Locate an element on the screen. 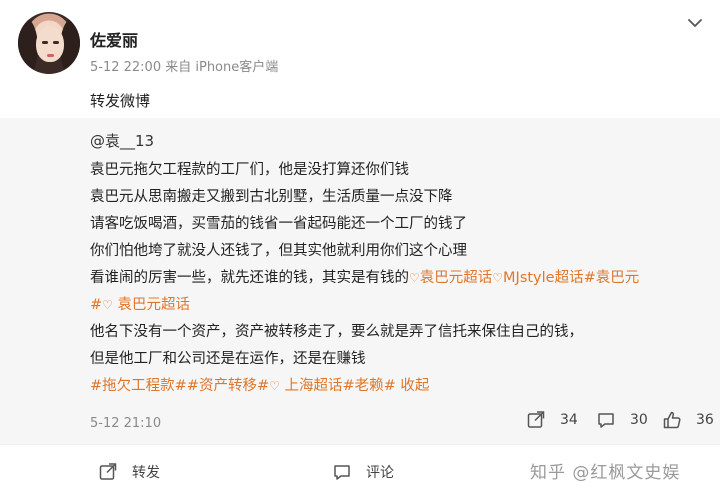 The height and width of the screenshot is (499, 720). repost-text: 转发微博 is located at coordinates (120, 101).